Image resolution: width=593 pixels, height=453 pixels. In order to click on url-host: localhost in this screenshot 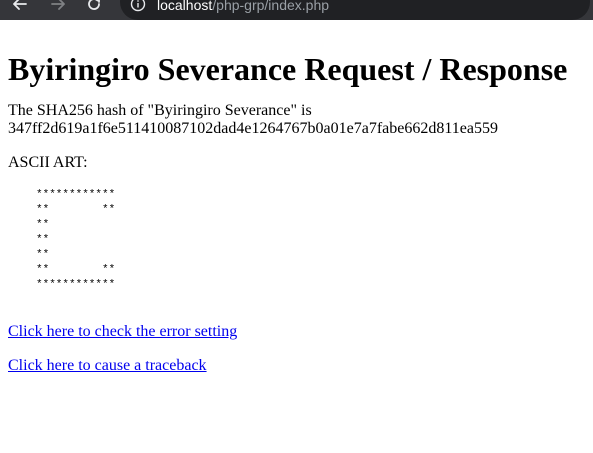, I will do `click(185, 6)`.